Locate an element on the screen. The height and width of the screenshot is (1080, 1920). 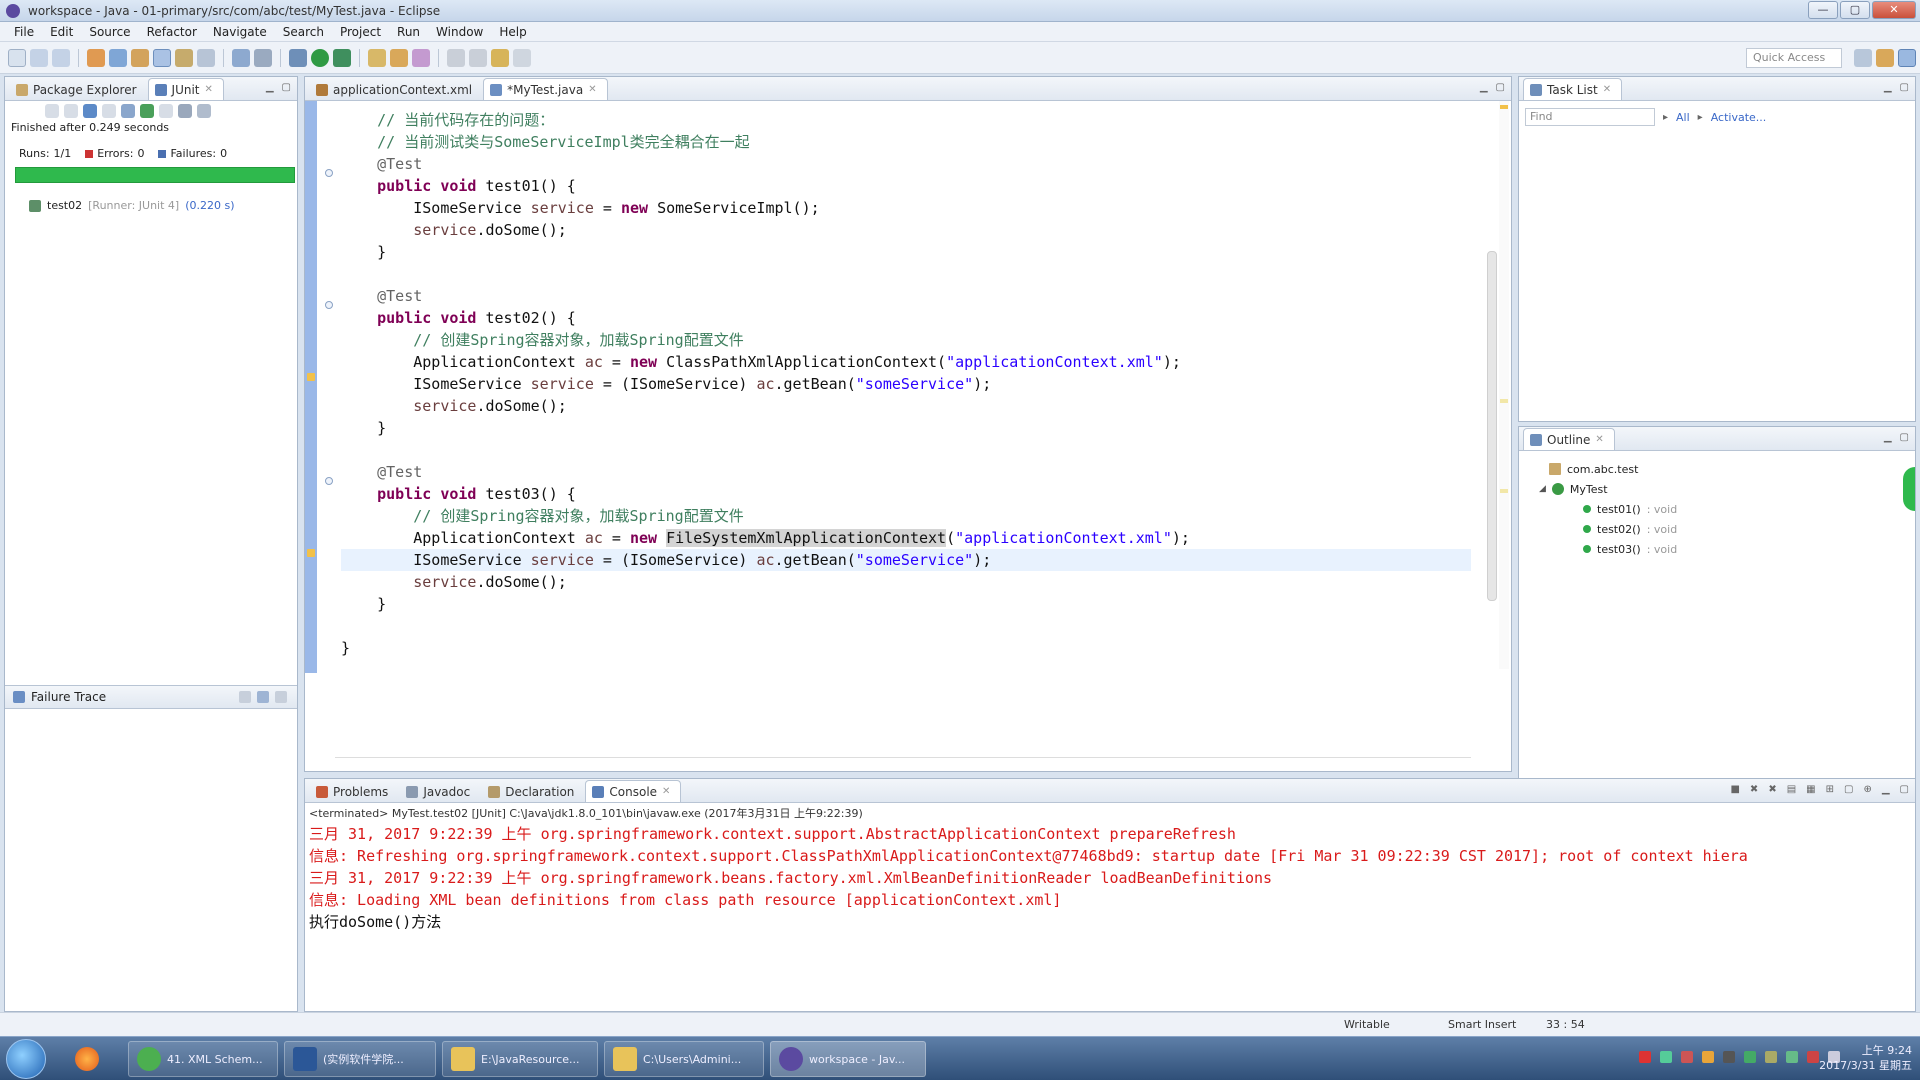
refresh-icon is located at coordinates (118, 57).